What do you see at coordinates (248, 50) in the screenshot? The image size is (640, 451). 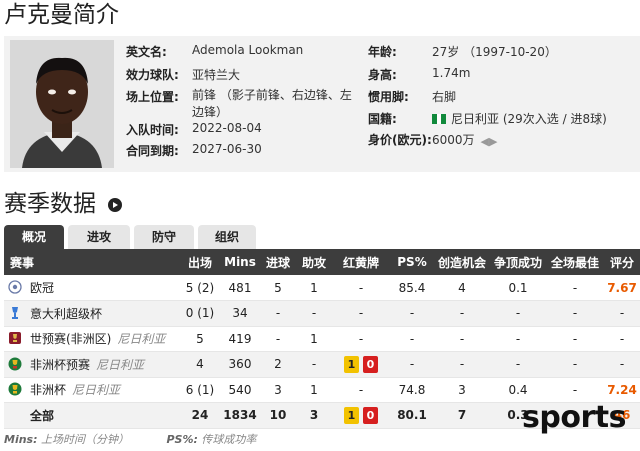 I see `english-name-value: Ademola Lookman` at bounding box center [248, 50].